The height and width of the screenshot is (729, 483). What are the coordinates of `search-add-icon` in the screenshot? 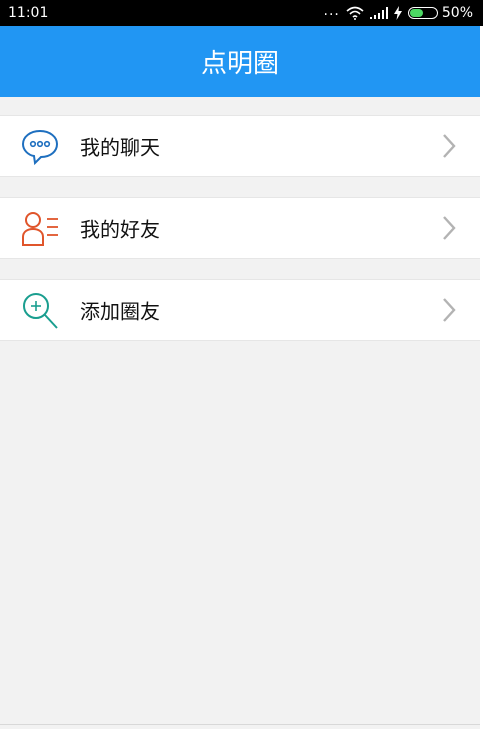 It's located at (40, 311).